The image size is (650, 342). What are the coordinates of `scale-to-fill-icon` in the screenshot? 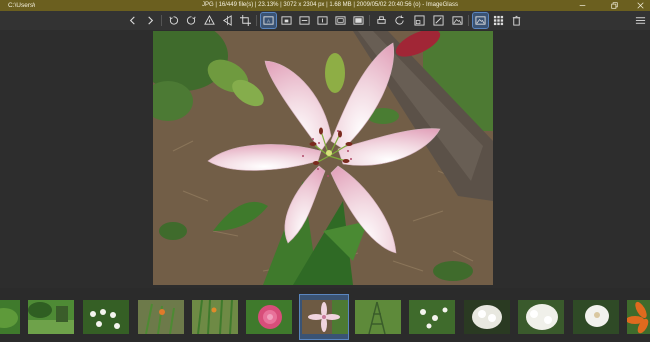 It's located at (358, 20).